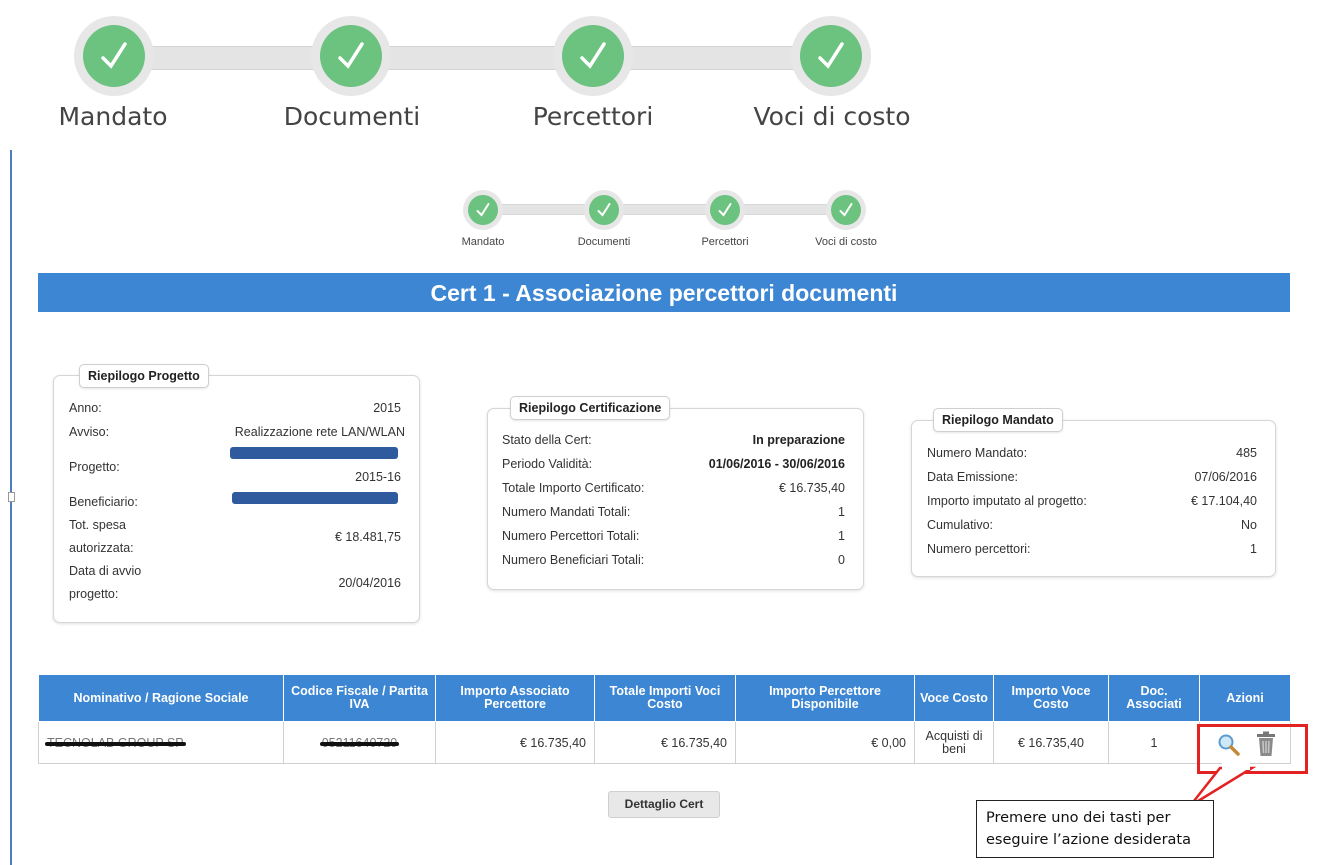 Image resolution: width=1340 pixels, height=865 pixels. Describe the element at coordinates (547, 440) in the screenshot. I see `cert-label: Stato della Cert:` at that location.